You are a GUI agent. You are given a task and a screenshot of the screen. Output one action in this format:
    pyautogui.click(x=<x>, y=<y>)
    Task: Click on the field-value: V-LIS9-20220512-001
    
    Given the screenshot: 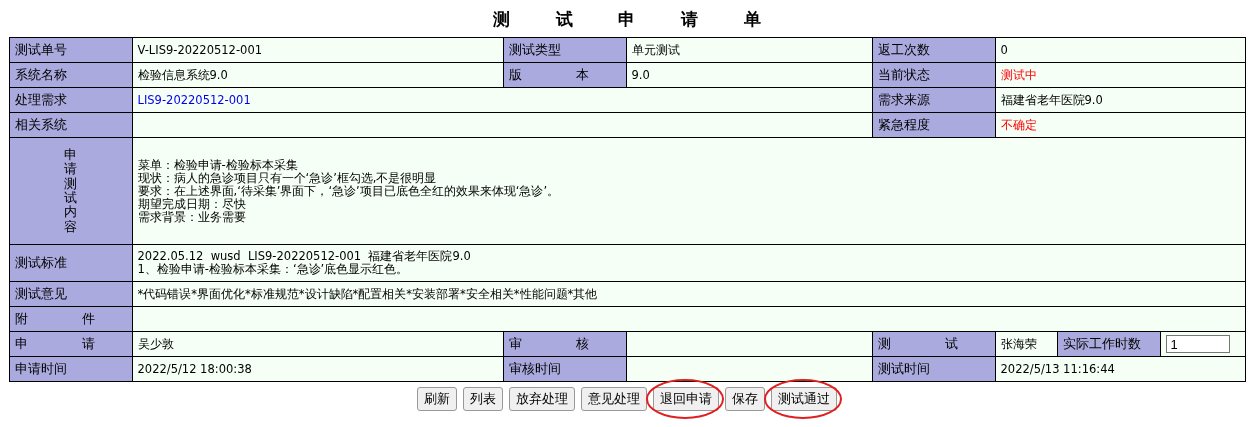 What is the action you would take?
    pyautogui.click(x=317, y=50)
    